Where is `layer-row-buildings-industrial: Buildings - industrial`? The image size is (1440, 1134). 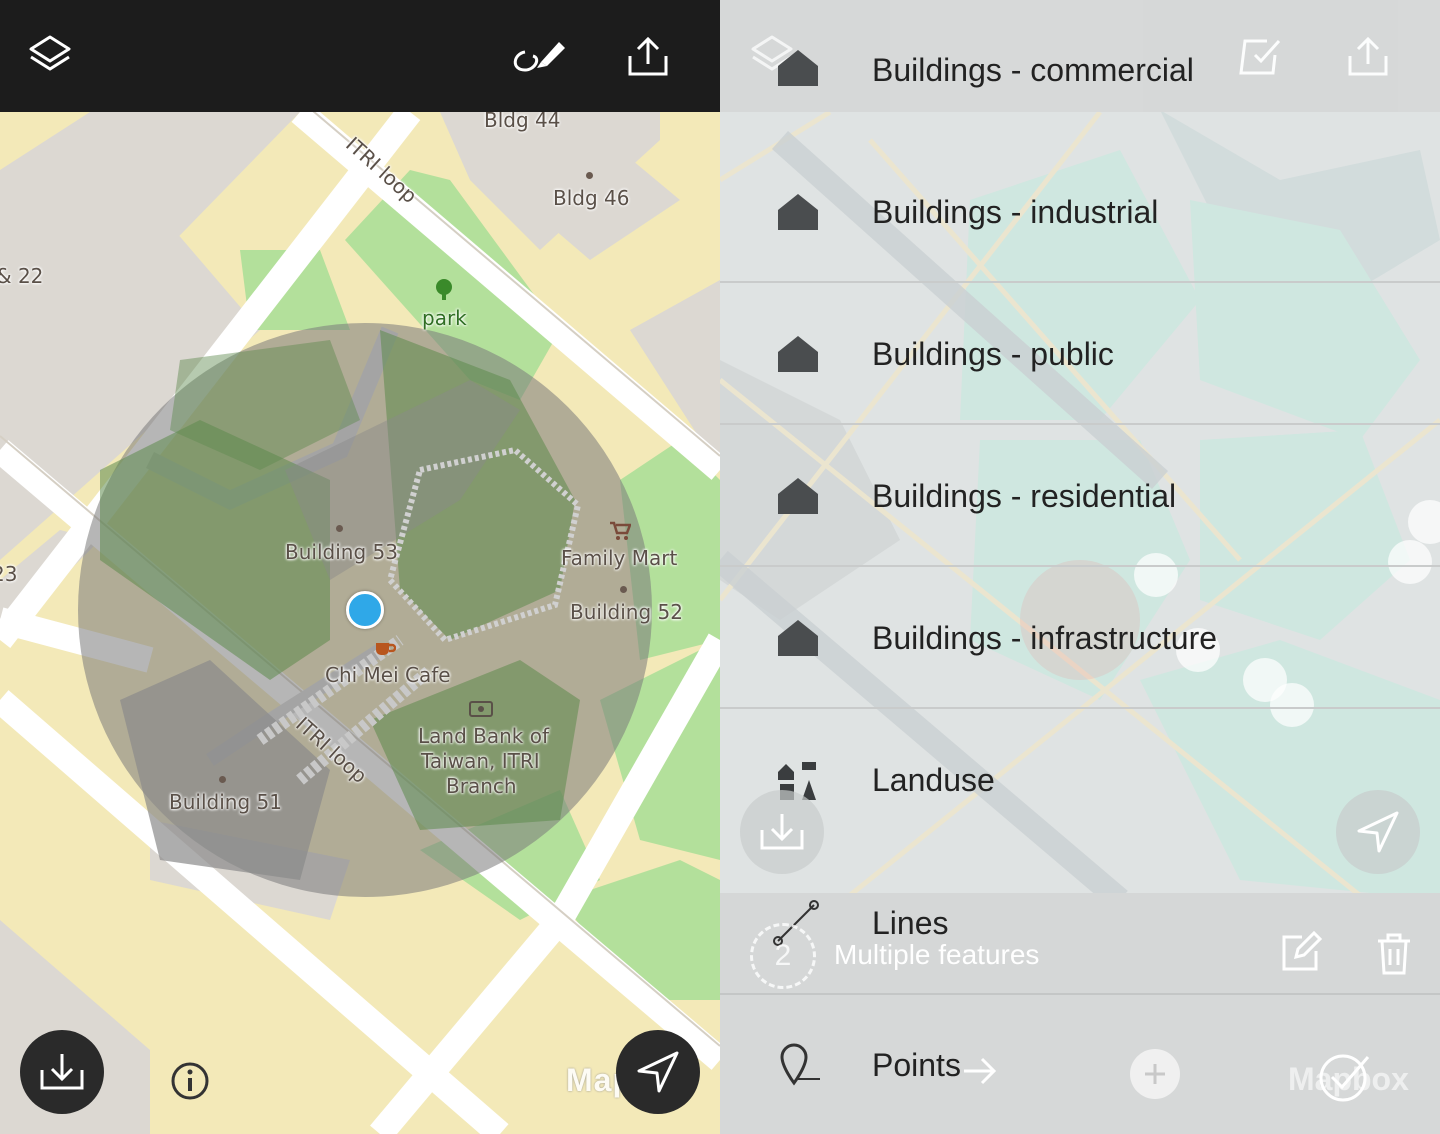 layer-row-buildings-industrial: Buildings - industrial is located at coordinates (1080, 211).